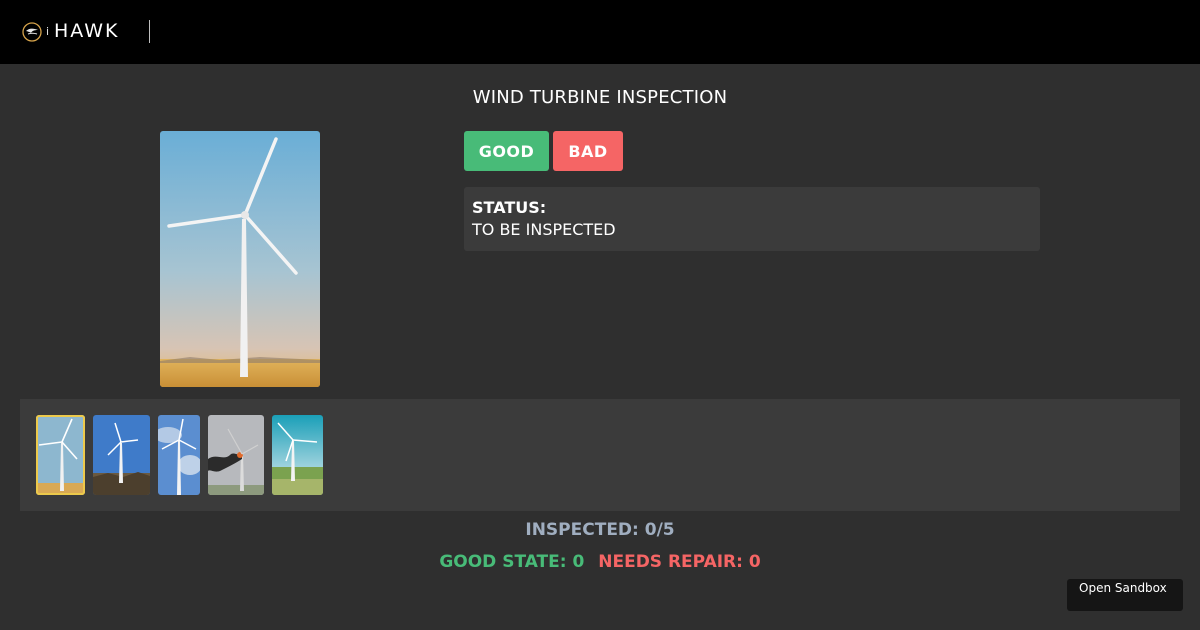 The height and width of the screenshot is (630, 1200). I want to click on brand-name: HAWK, so click(87, 31).